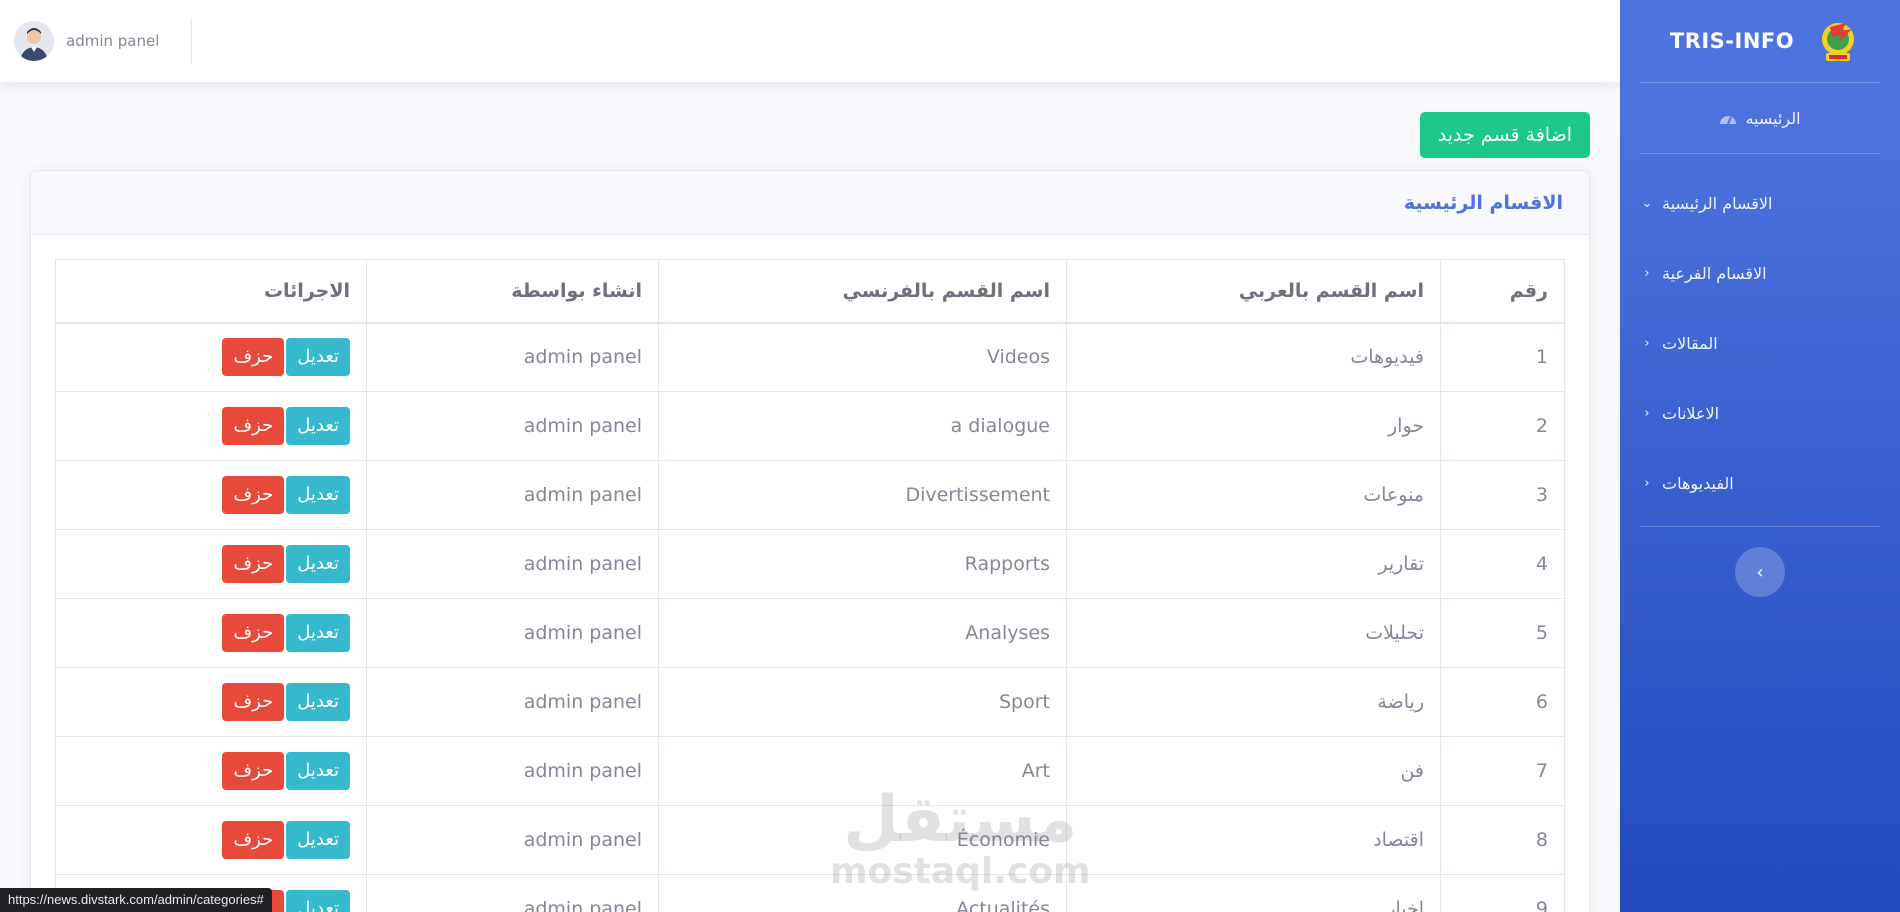 The width and height of the screenshot is (1900, 912). I want to click on table-row: 1 فيديوهات Videos admin panel تعديل حزف, so click(810, 357).